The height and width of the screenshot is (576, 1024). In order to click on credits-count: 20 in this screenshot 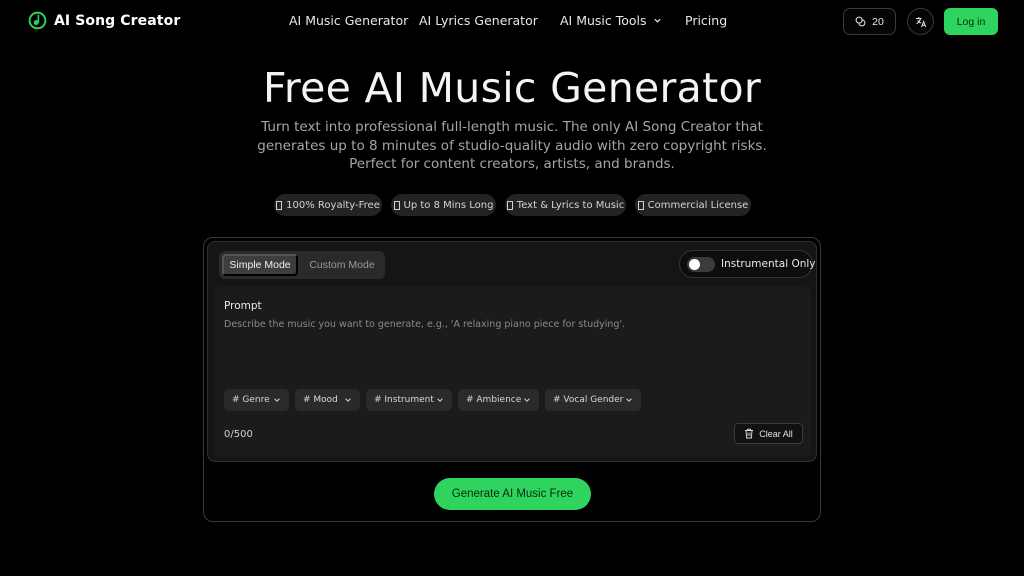, I will do `click(878, 21)`.